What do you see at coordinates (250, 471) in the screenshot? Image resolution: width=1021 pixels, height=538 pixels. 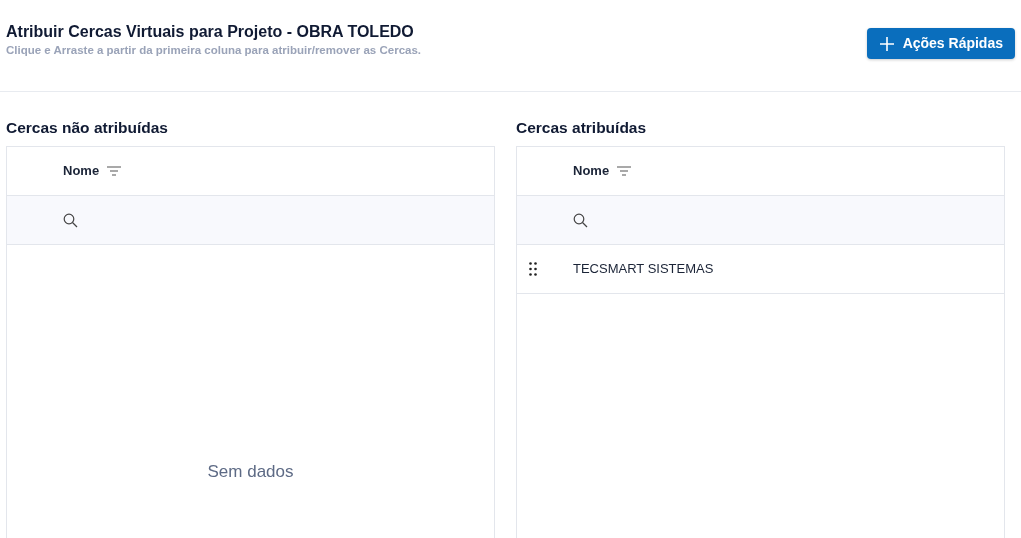 I see `empty-message: Sem dados` at bounding box center [250, 471].